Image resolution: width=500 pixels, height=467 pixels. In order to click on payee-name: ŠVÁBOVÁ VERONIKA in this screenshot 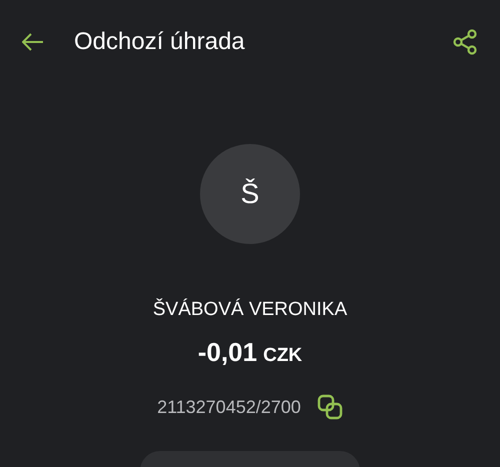, I will do `click(250, 309)`.